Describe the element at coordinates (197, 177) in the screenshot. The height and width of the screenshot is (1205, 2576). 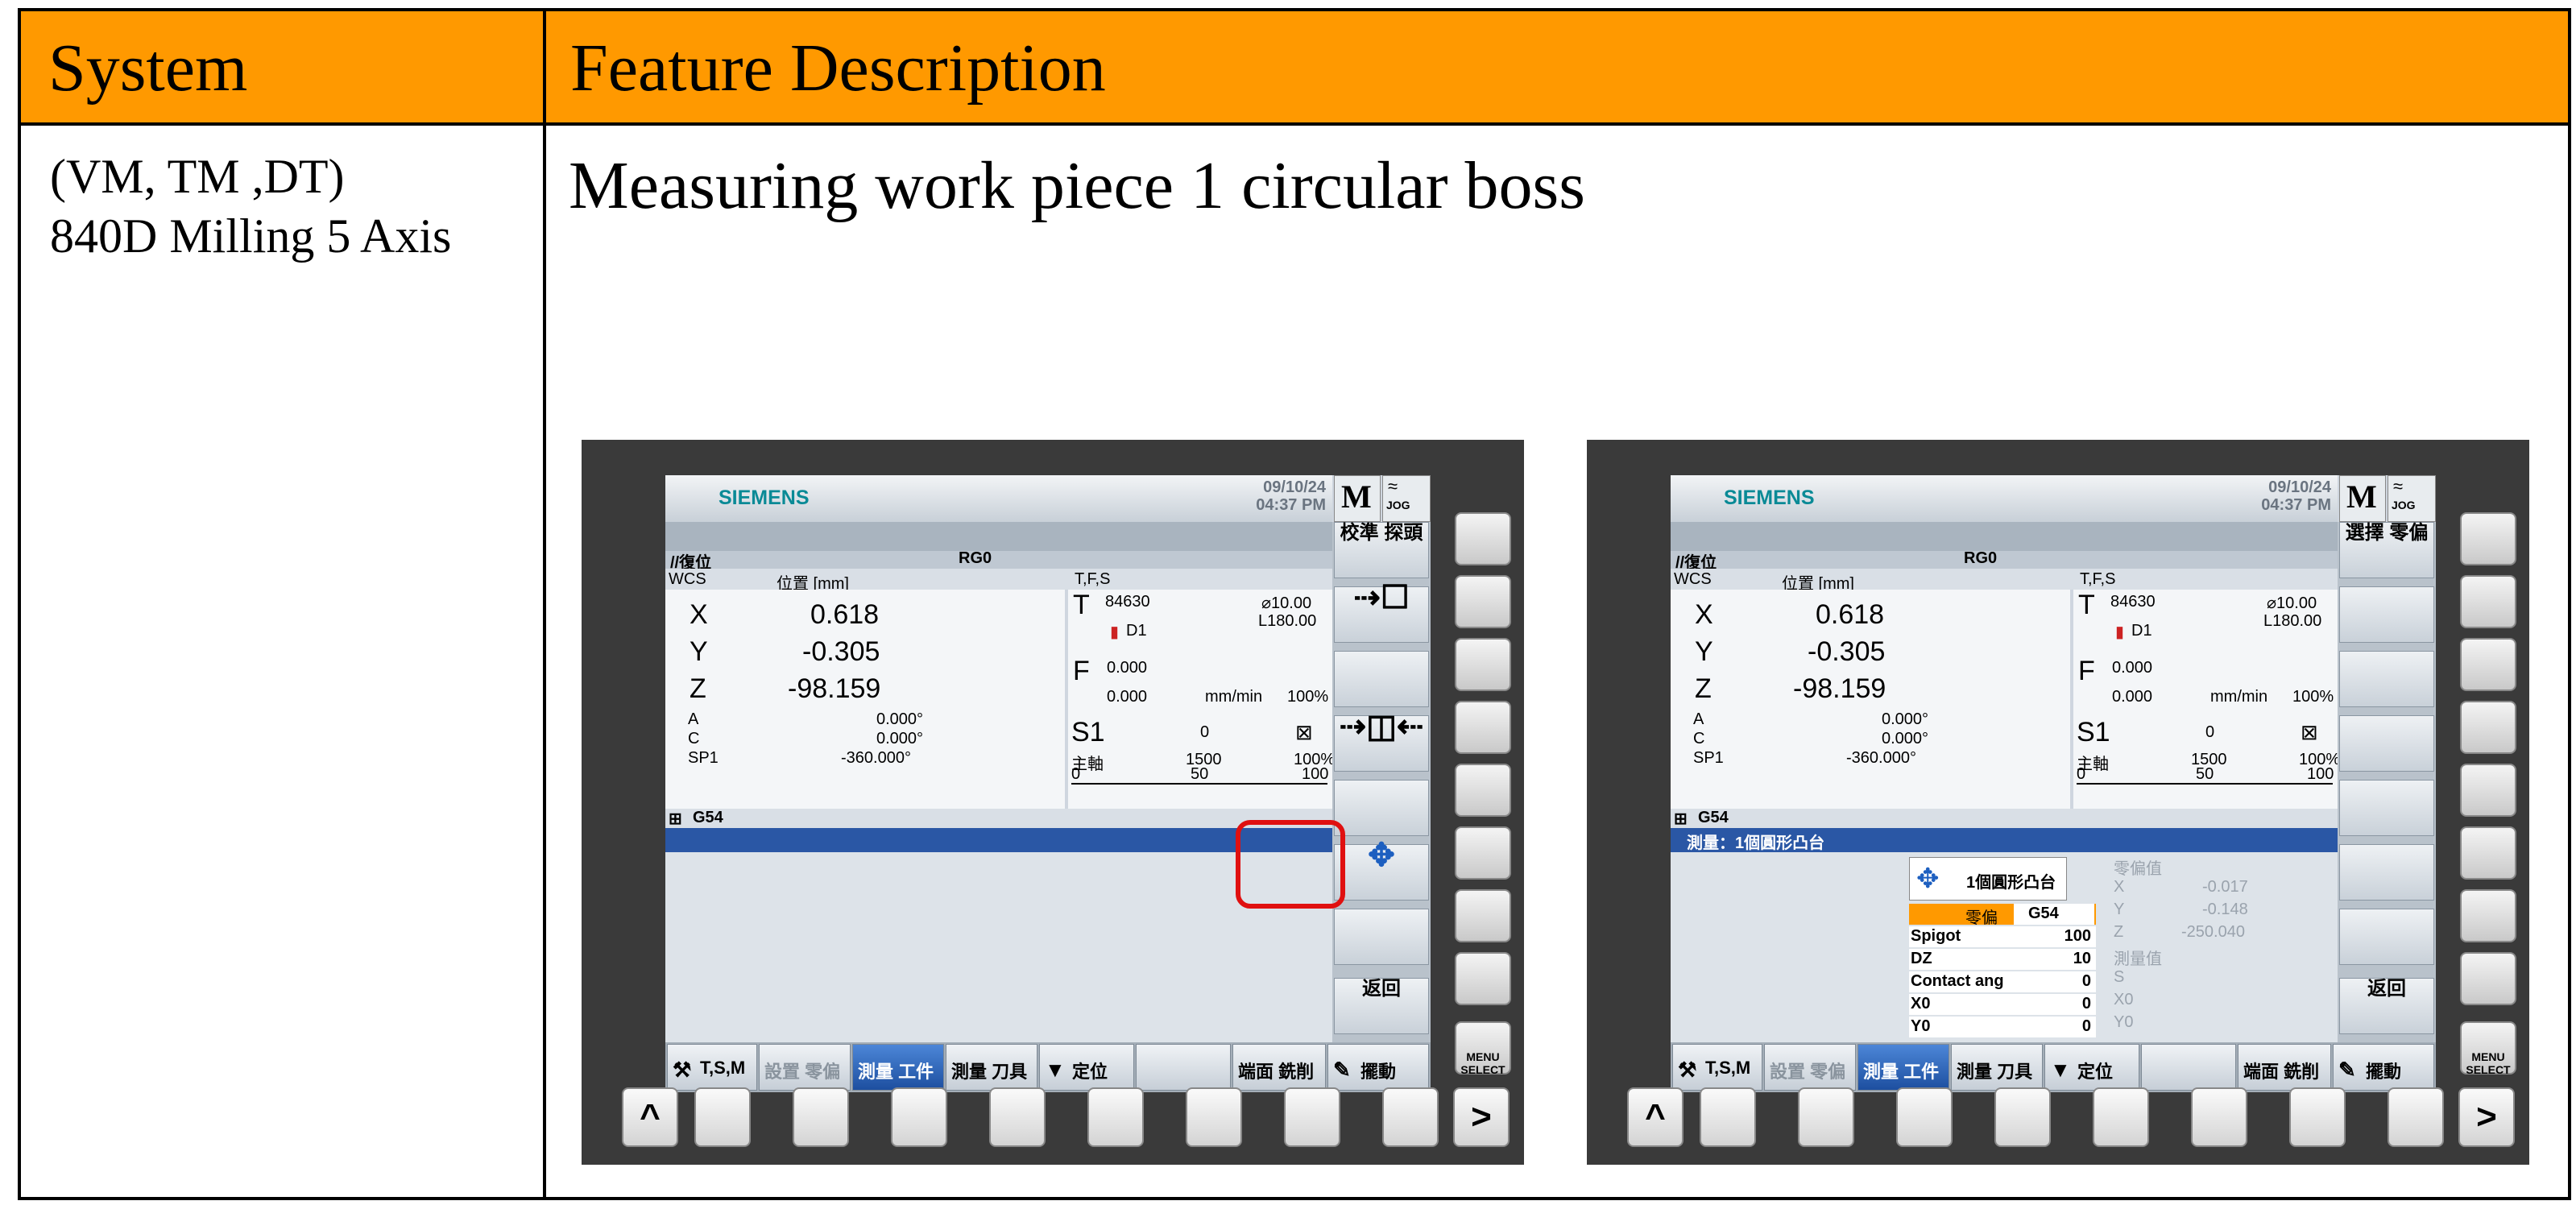
I see `system-variants: (VM, TM ,DT)` at that location.